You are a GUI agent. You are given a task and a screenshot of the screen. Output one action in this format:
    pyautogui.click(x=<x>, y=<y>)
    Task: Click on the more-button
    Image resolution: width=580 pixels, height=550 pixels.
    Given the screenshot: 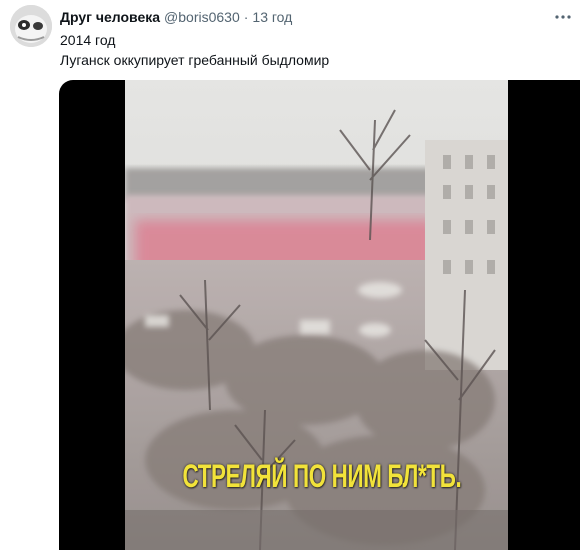 What is the action you would take?
    pyautogui.click(x=563, y=17)
    